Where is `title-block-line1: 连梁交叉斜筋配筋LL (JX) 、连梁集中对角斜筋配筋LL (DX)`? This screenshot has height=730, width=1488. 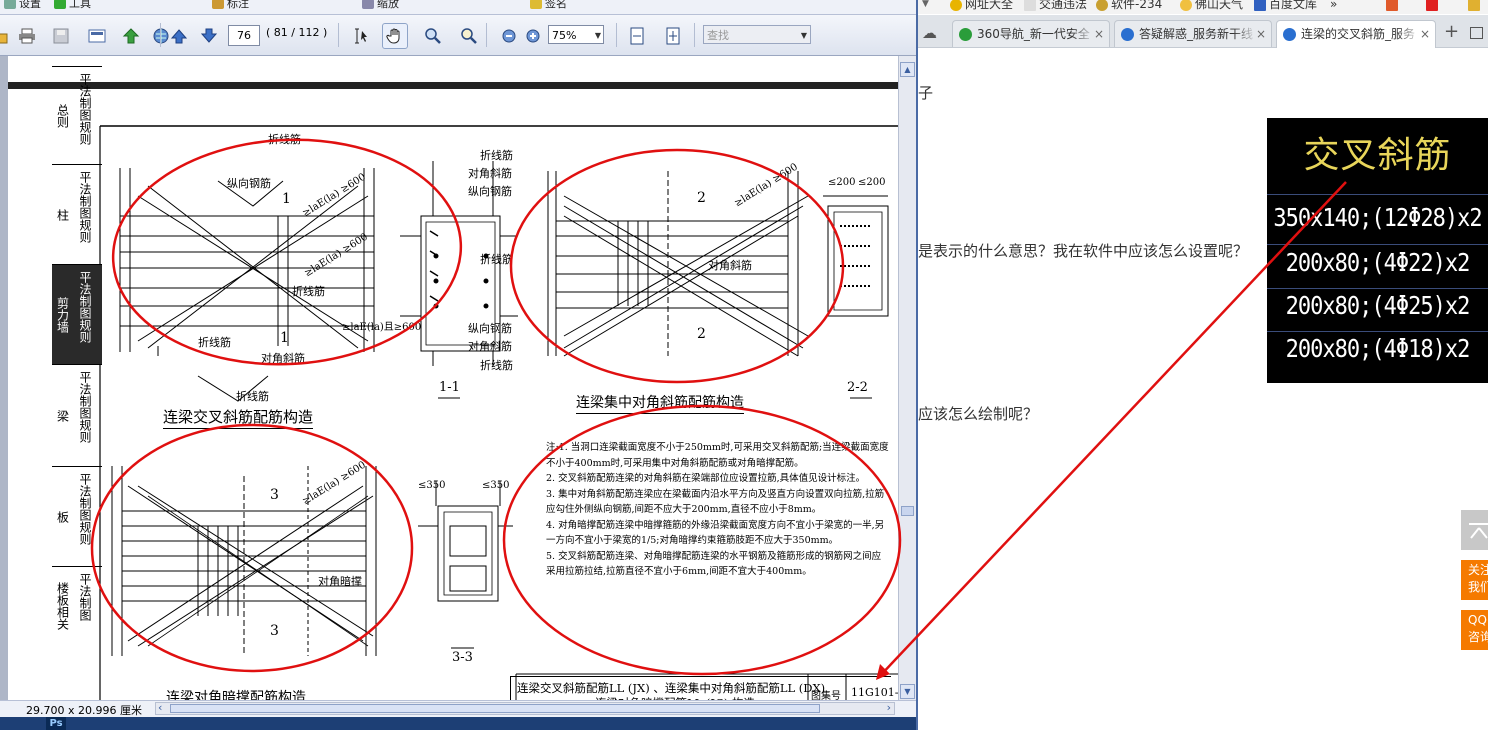 title-block-line1: 连梁交叉斜筋配筋LL (JX) 、连梁集中对角斜筋配筋LL (DX) is located at coordinates (671, 688).